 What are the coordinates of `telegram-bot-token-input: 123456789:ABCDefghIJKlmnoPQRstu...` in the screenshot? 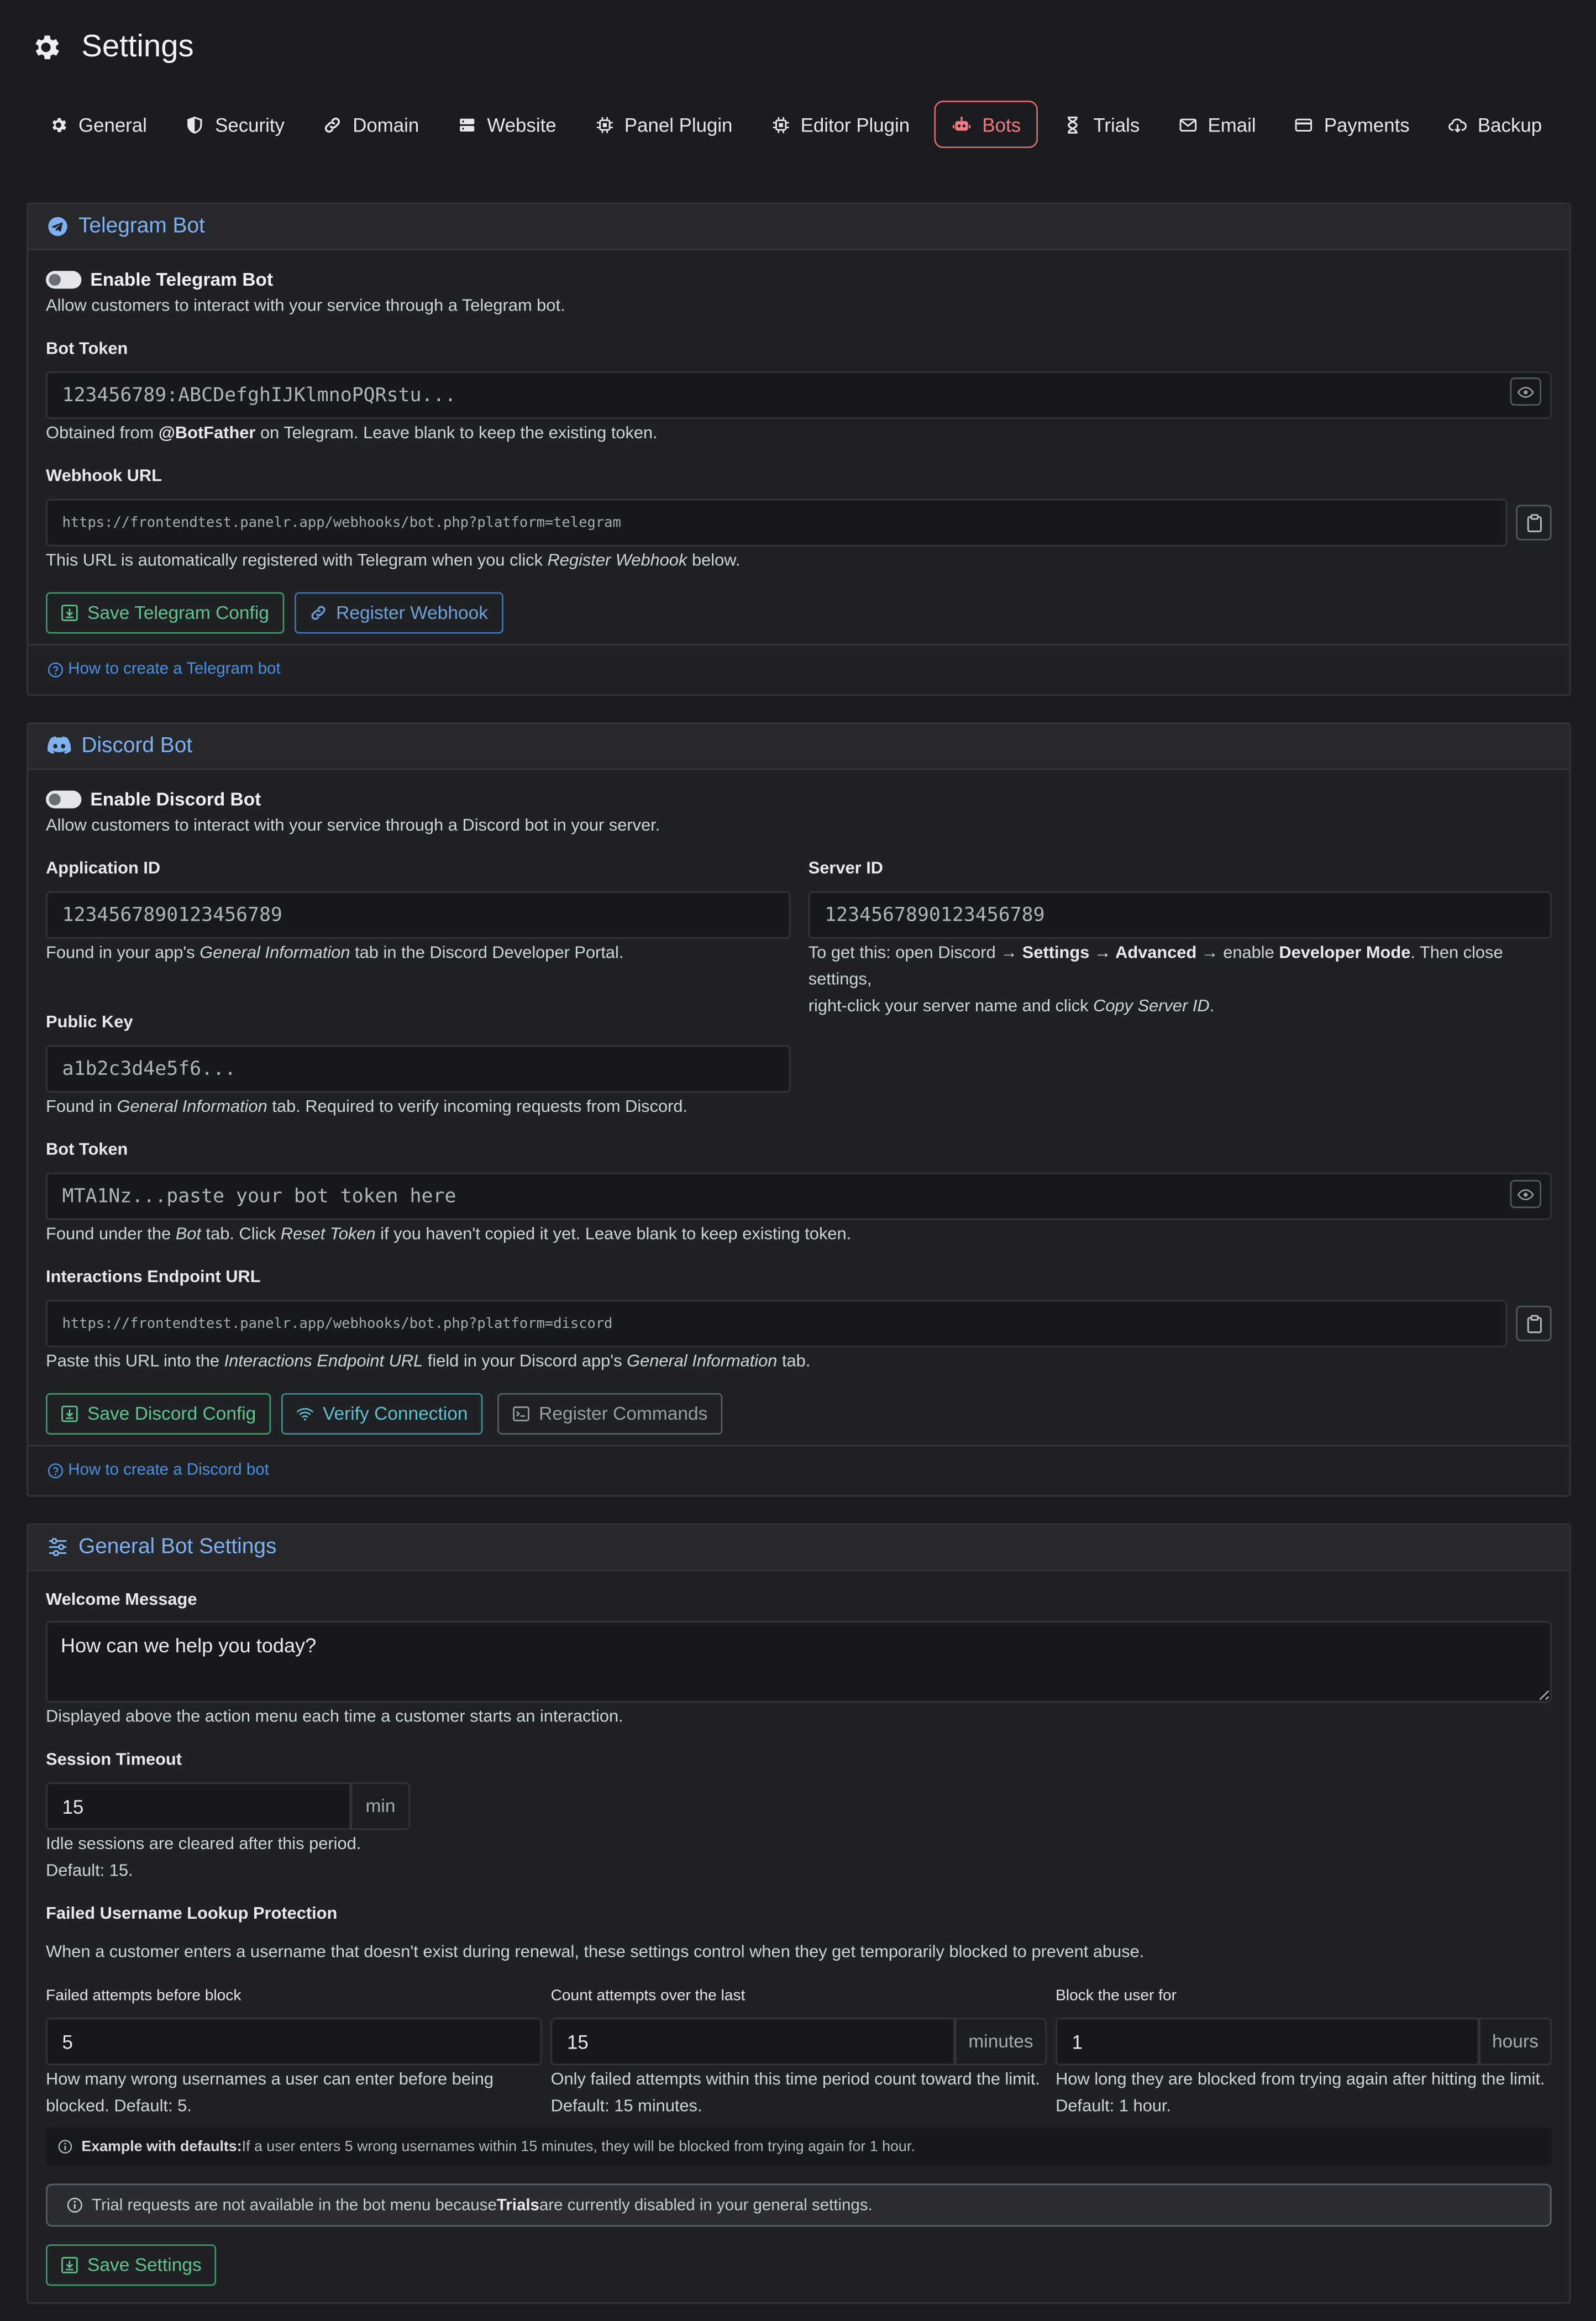 It's located at (799, 395).